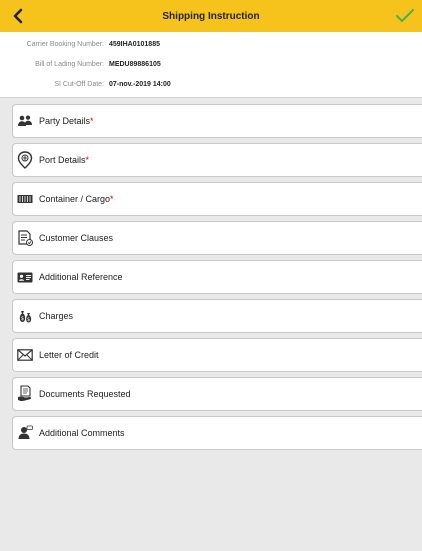 The width and height of the screenshot is (422, 551). What do you see at coordinates (211, 85) in the screenshot?
I see `si-cutoff-row: SI Cut-Off Date: 07-nov.-2019 14:00` at bounding box center [211, 85].